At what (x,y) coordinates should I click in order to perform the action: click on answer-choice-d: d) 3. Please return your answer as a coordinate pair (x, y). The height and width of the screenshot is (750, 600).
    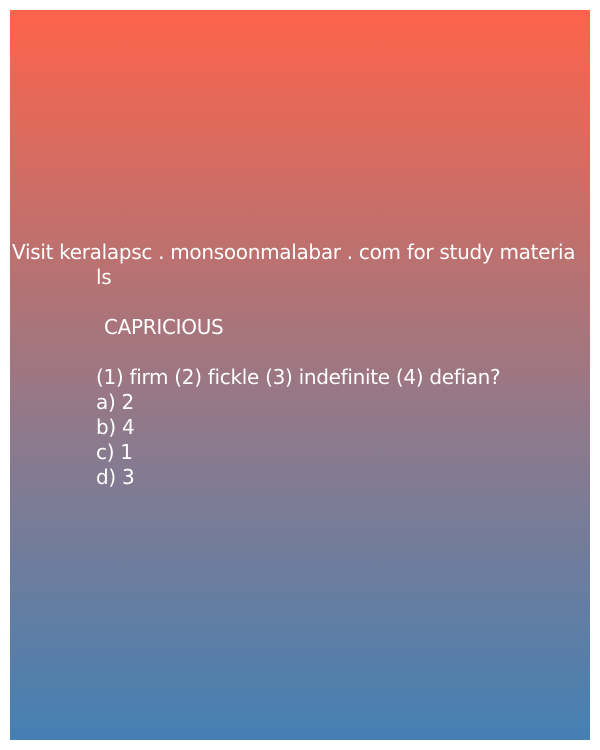
    Looking at the image, I should click on (115, 477).